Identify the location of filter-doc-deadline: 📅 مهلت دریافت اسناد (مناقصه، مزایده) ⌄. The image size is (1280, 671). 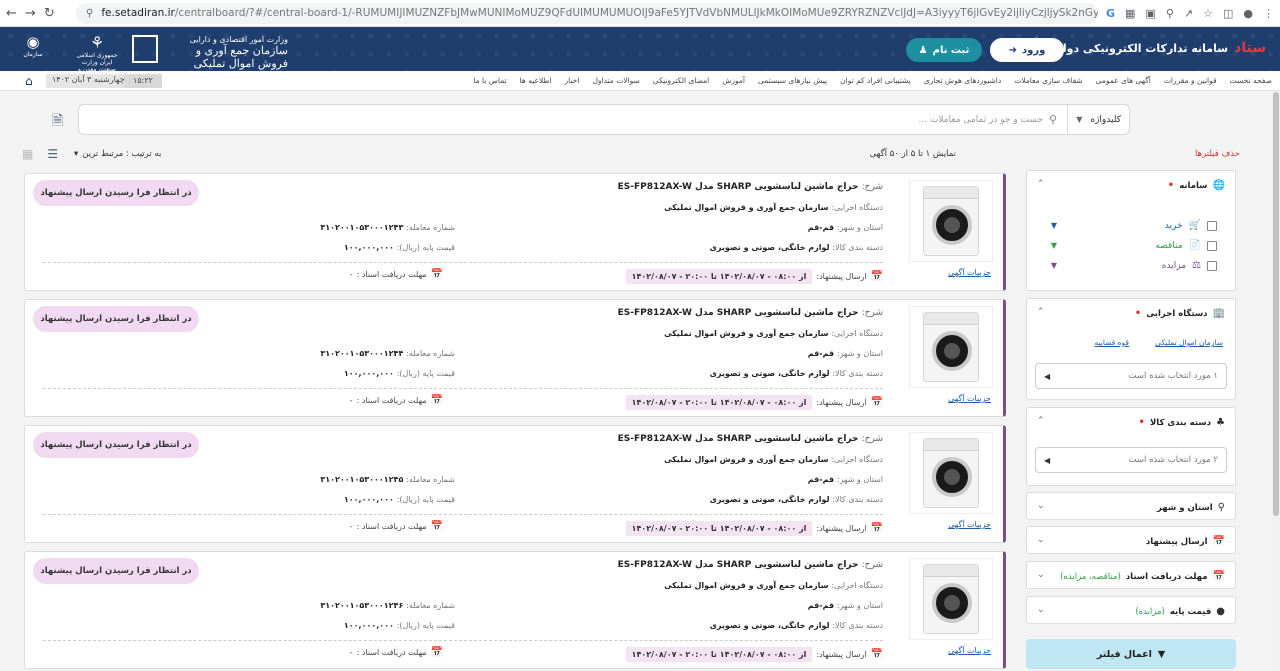
(1131, 575).